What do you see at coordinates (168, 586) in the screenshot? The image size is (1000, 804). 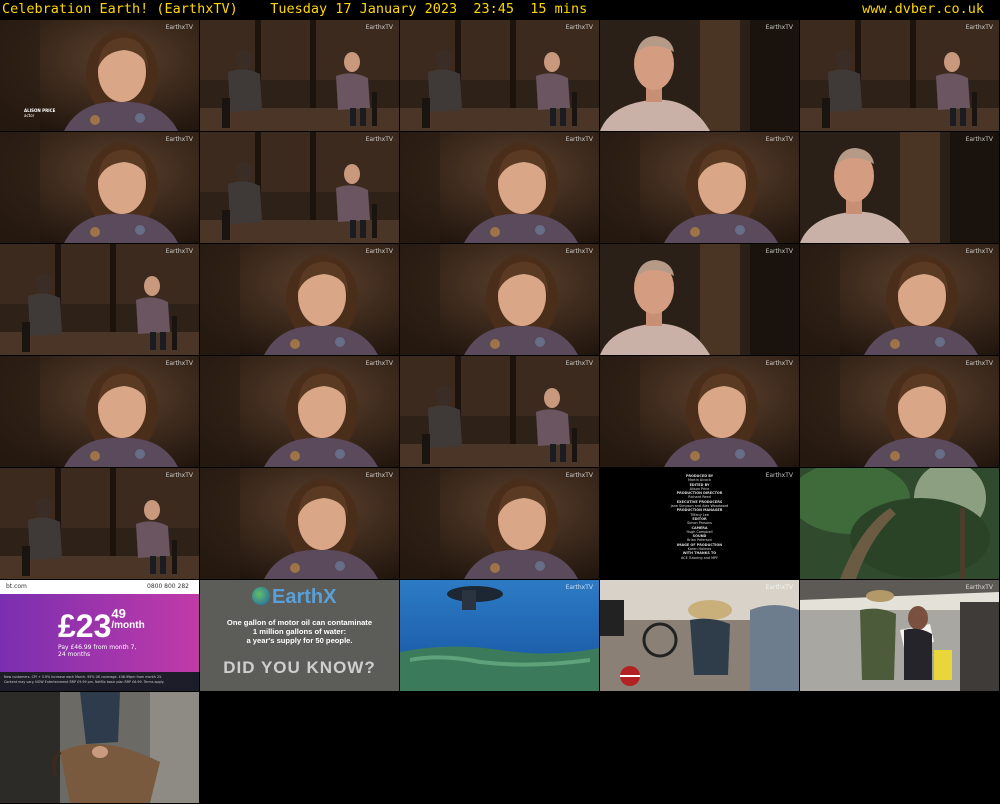 I see `bt-phone: 0800 800 282` at bounding box center [168, 586].